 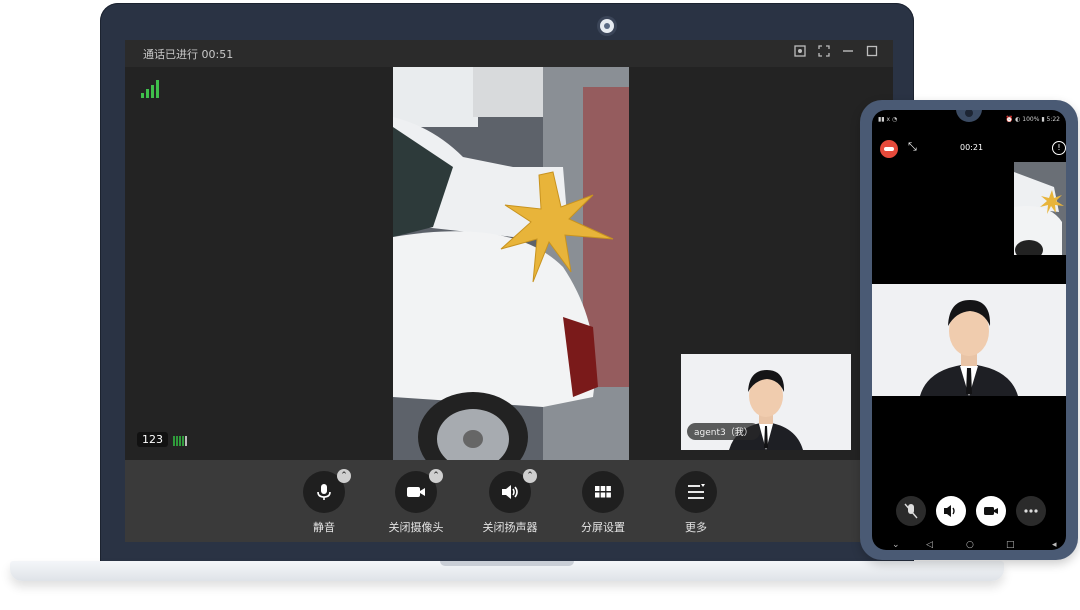 I want to click on phone-speaker-button, so click(x=951, y=511).